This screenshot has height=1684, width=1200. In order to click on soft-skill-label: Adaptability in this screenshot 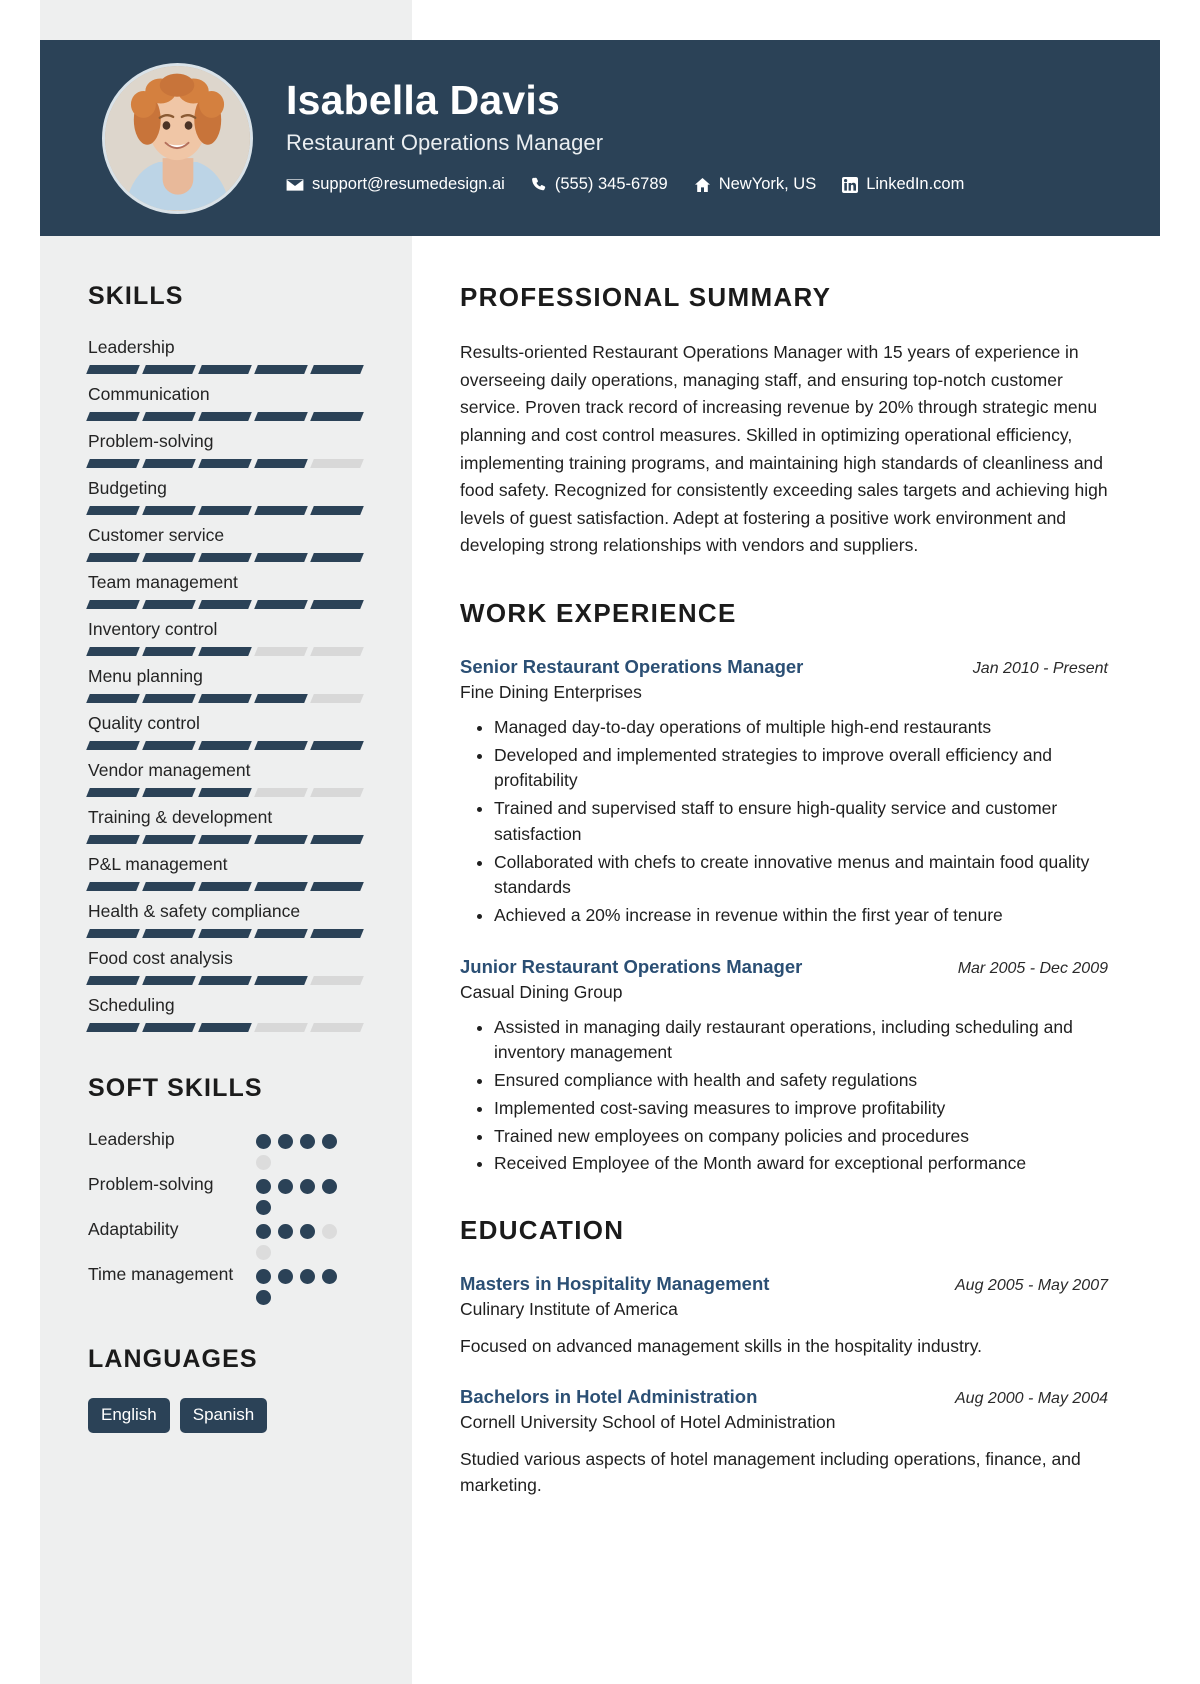, I will do `click(133, 1229)`.